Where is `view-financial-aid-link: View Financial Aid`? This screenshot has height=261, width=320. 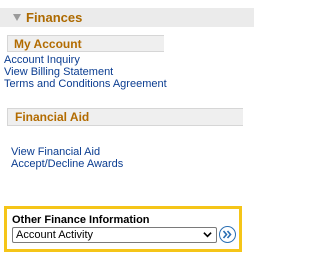 view-financial-aid-link: View Financial Aid is located at coordinates (55, 152).